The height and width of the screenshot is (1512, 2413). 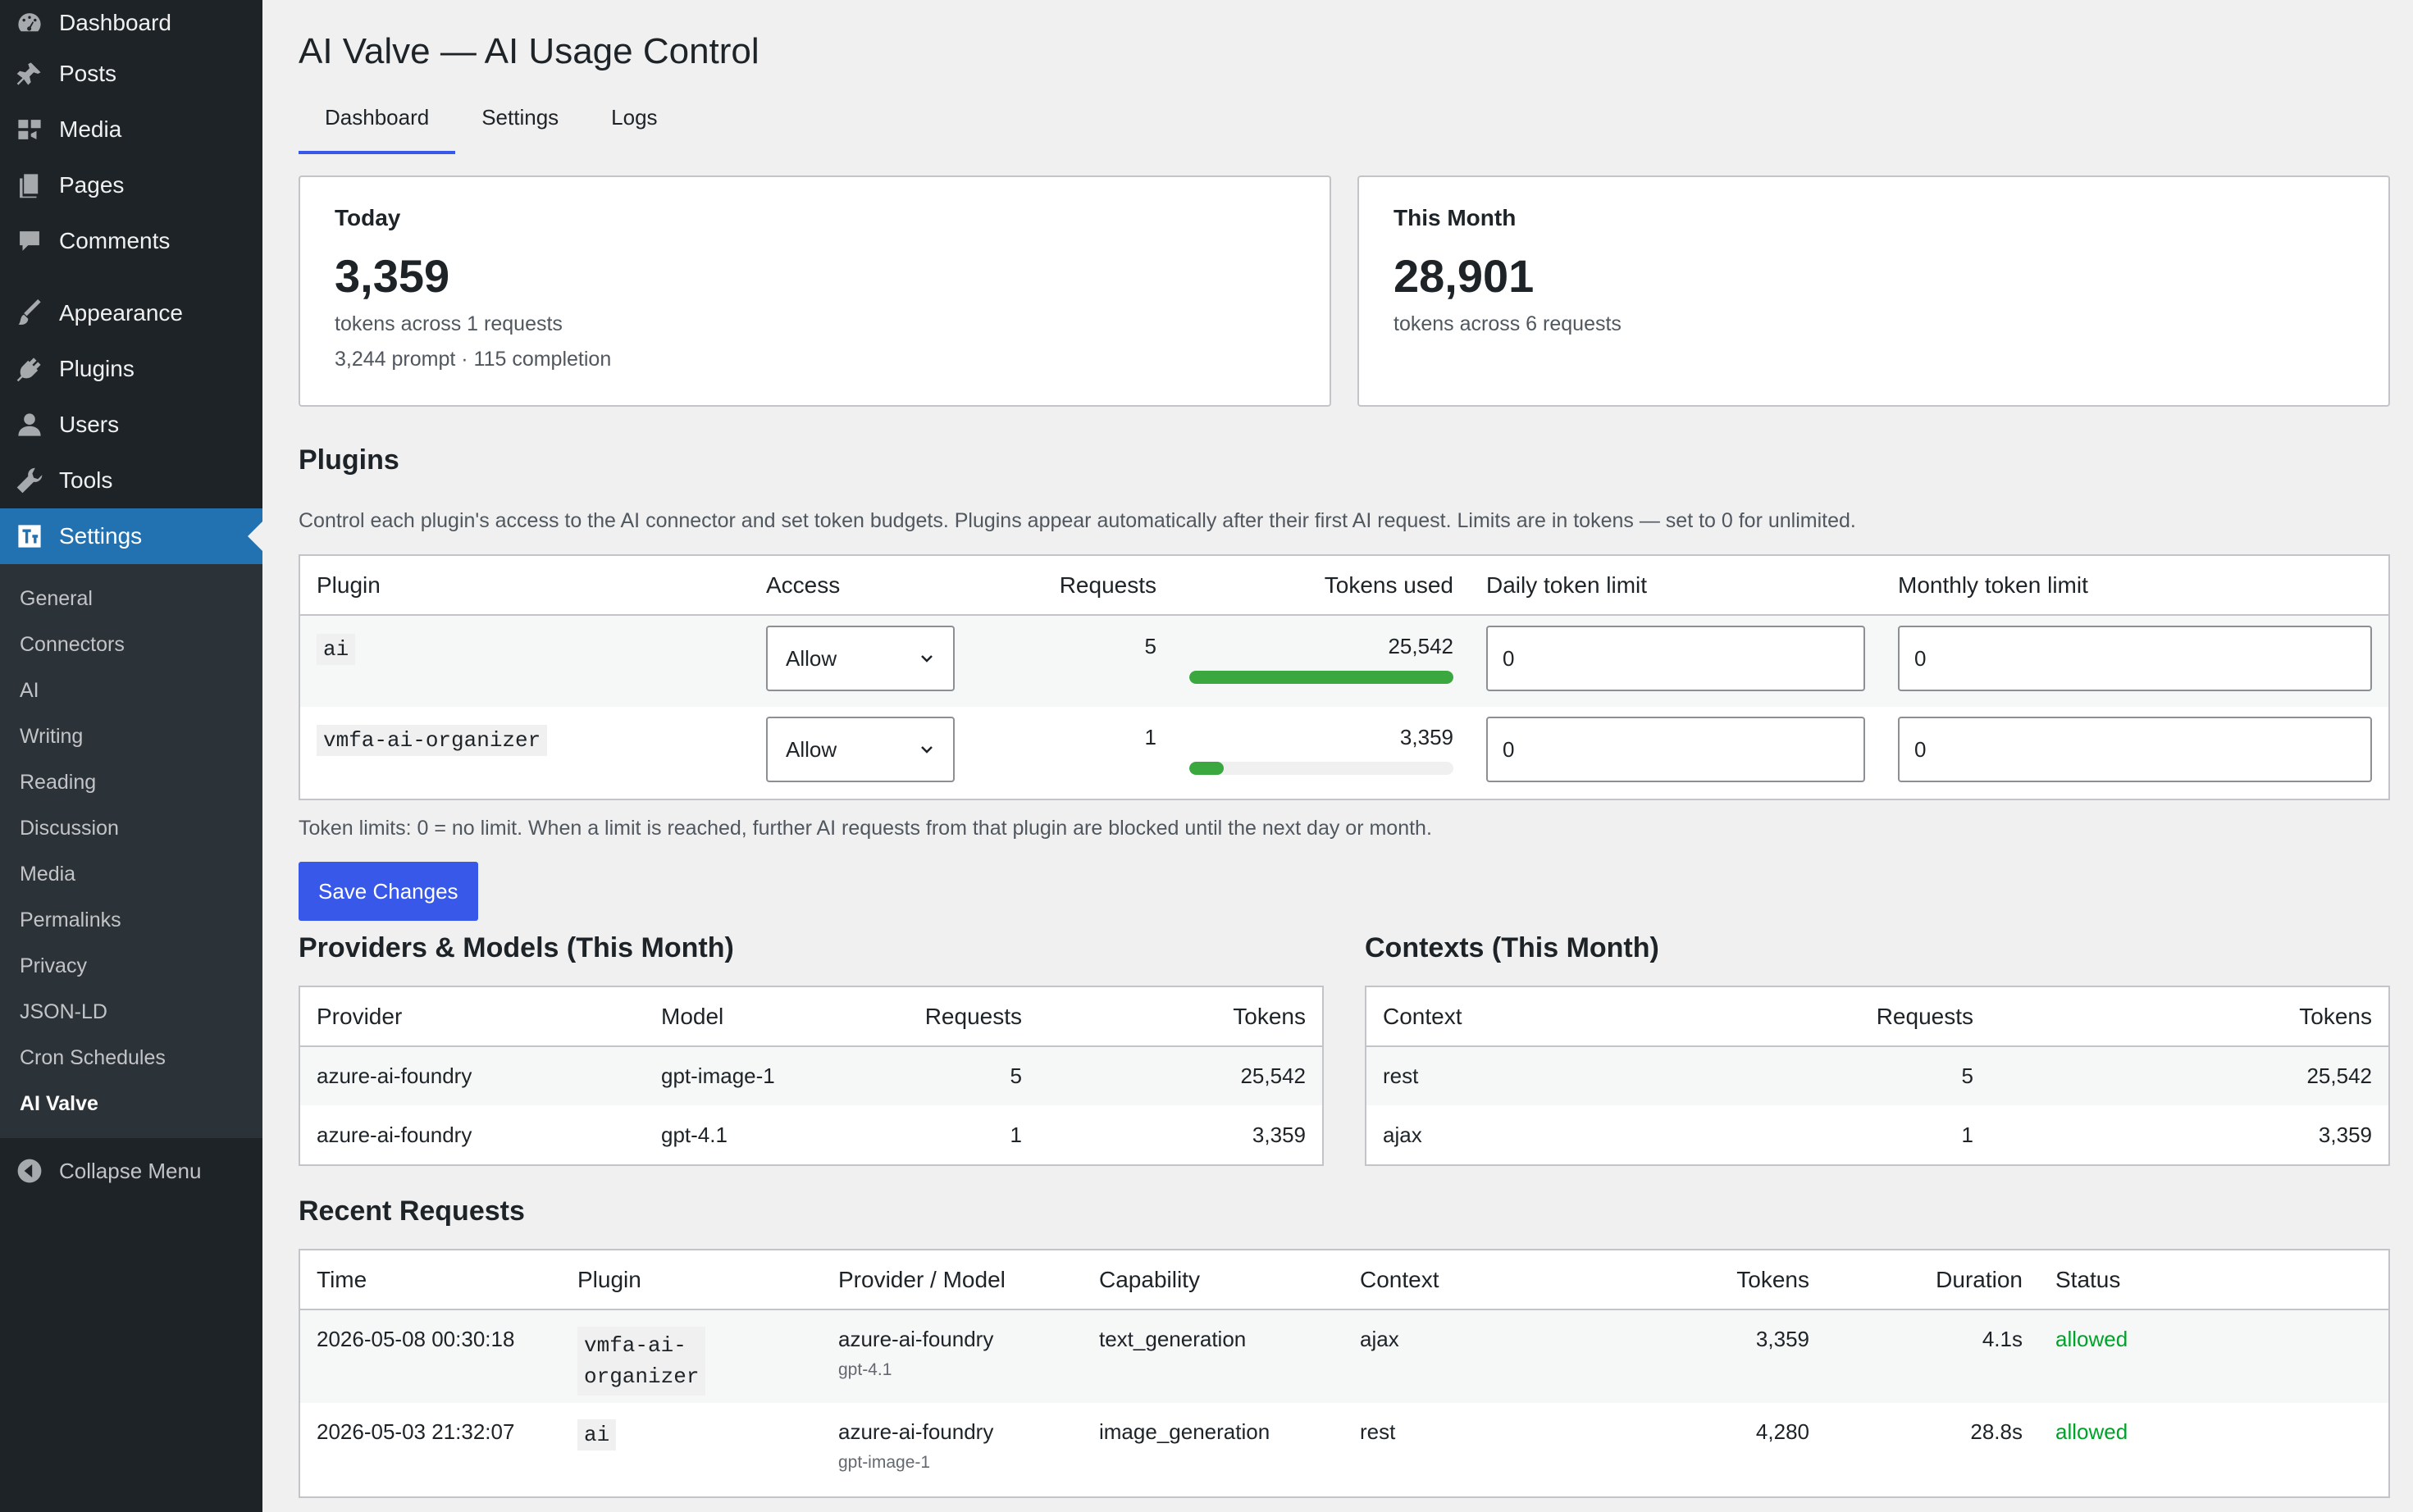 I want to click on menu-pages: Pages, so click(x=131, y=185).